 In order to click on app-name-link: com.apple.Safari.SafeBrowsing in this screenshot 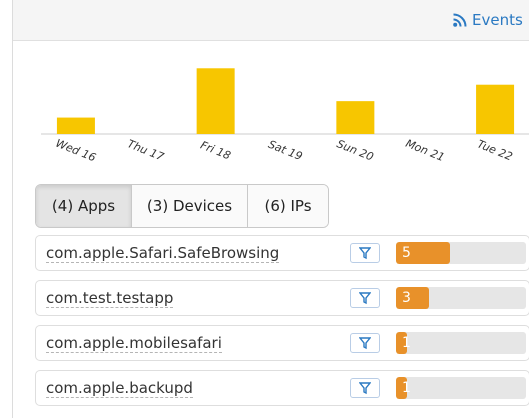, I will do `click(163, 253)`.